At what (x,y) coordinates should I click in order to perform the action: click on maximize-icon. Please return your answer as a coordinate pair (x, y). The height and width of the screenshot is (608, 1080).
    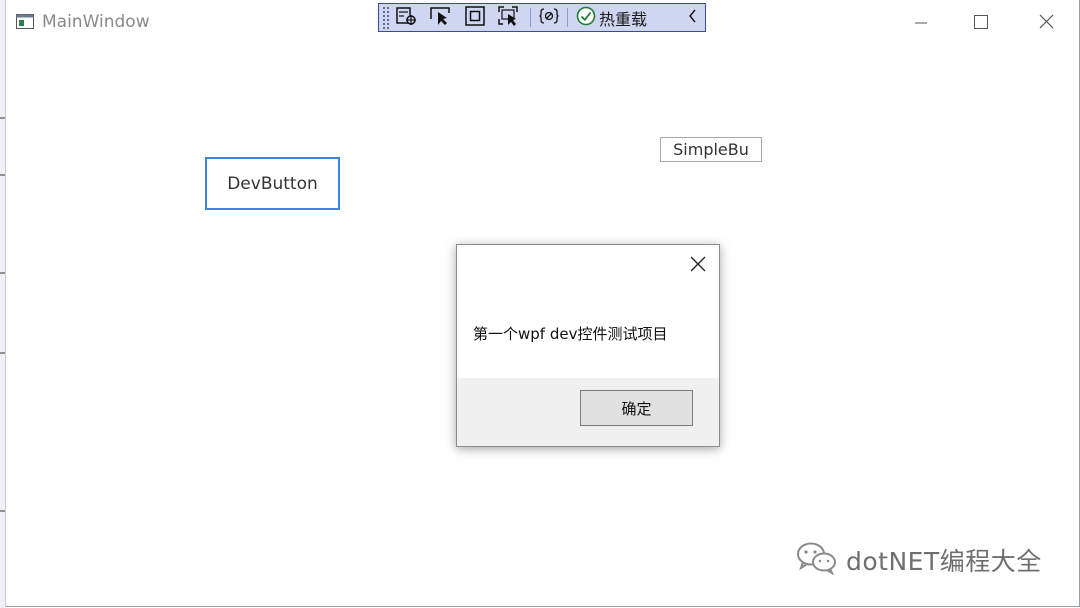
    Looking at the image, I should click on (981, 23).